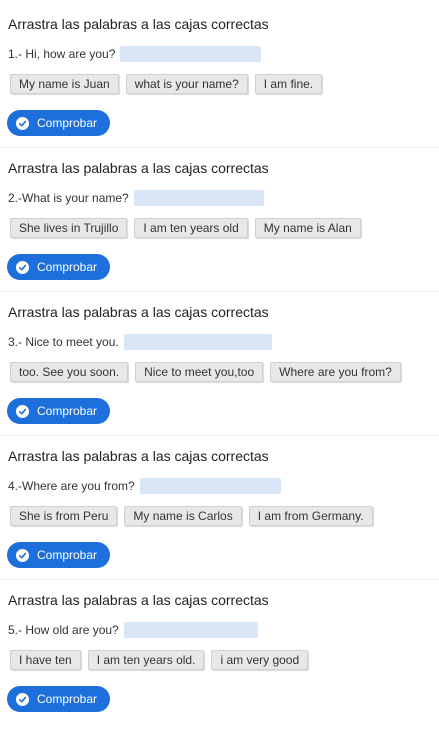 The width and height of the screenshot is (439, 730). What do you see at coordinates (62, 54) in the screenshot?
I see `question-text: 1.- Hi, how are you?` at bounding box center [62, 54].